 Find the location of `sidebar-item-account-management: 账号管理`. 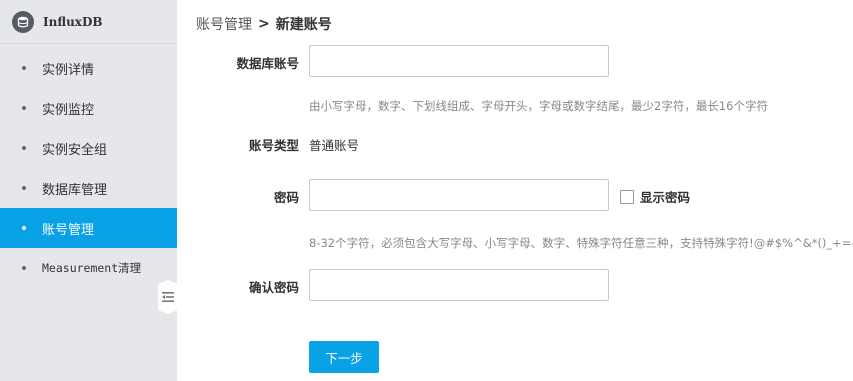

sidebar-item-account-management: 账号管理 is located at coordinates (88, 228).